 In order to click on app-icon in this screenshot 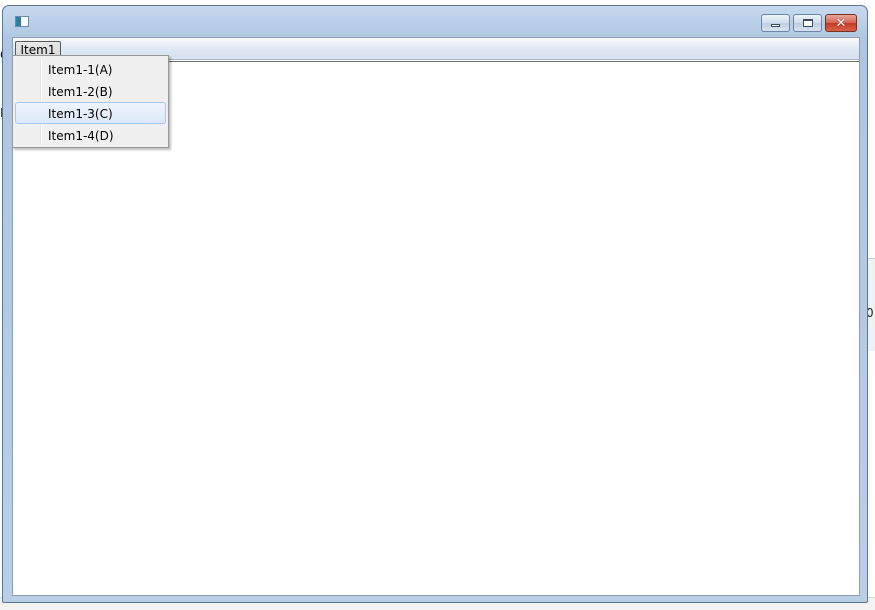, I will do `click(22, 21)`.